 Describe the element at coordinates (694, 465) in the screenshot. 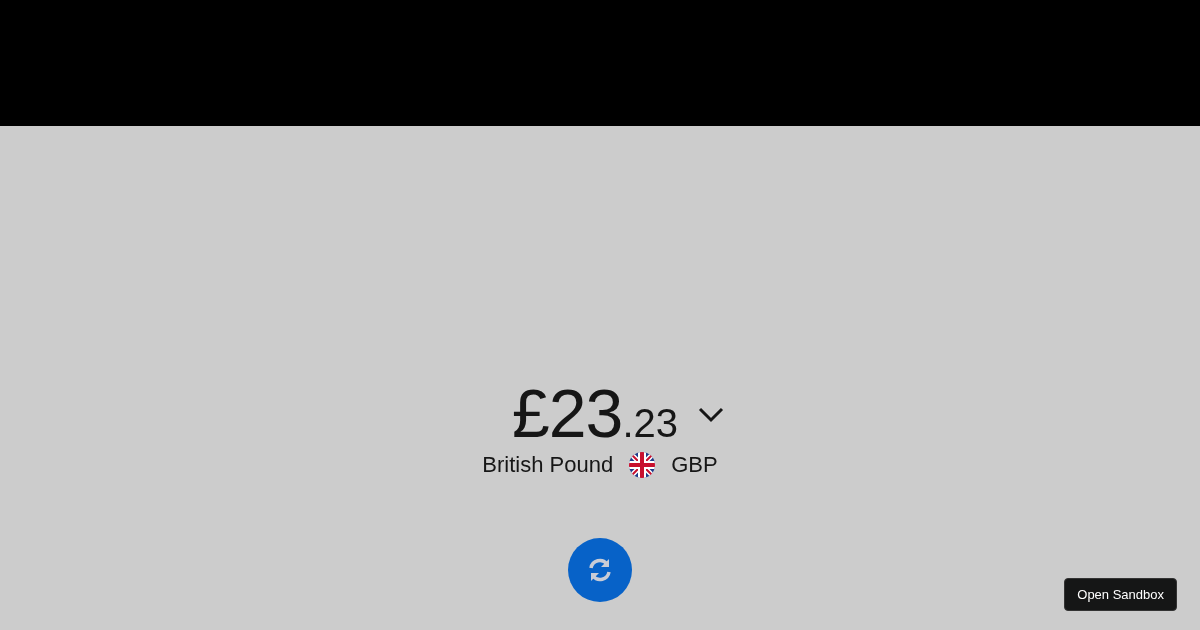

I see `currency-code: GBP` at that location.